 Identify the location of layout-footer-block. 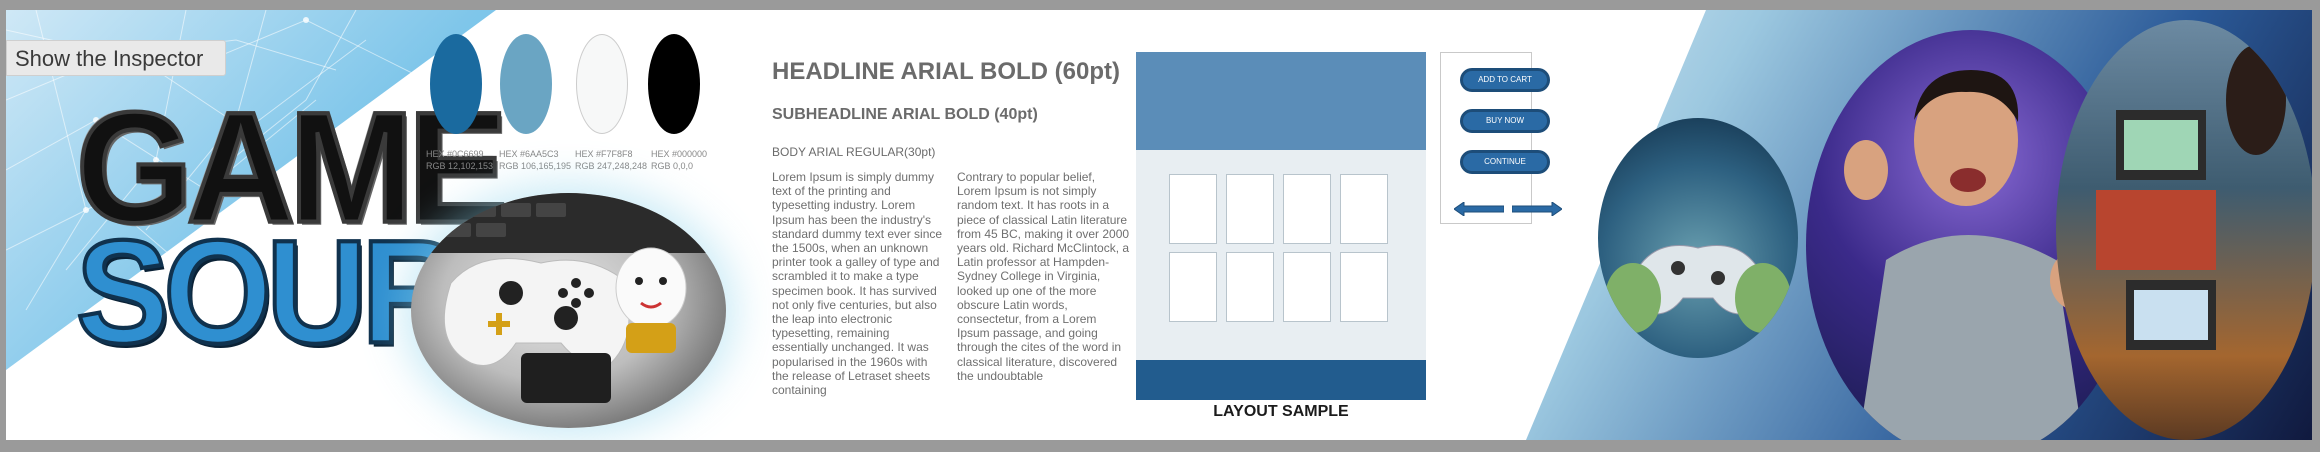
(1281, 380).